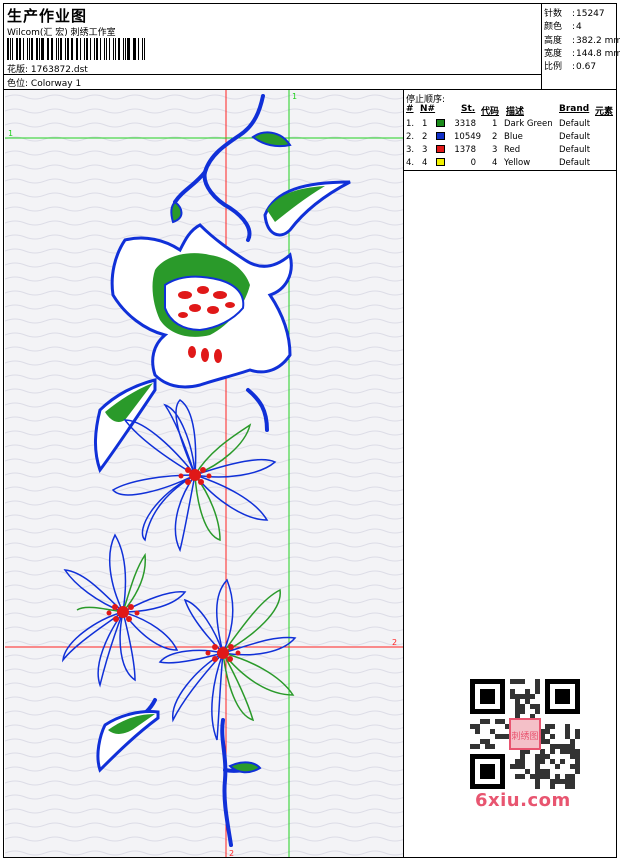 The height and width of the screenshot is (861, 620). I want to click on design-file-line: 花版: 1763872.dst, so click(47, 68).